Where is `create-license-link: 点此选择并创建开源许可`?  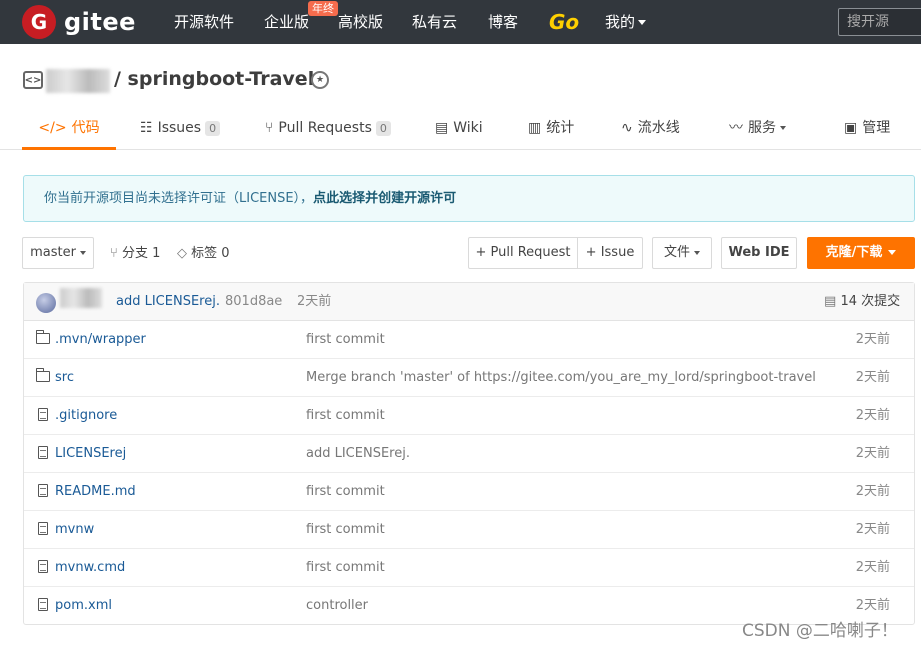
create-license-link: 点此选择并创建开源许可 is located at coordinates (384, 198).